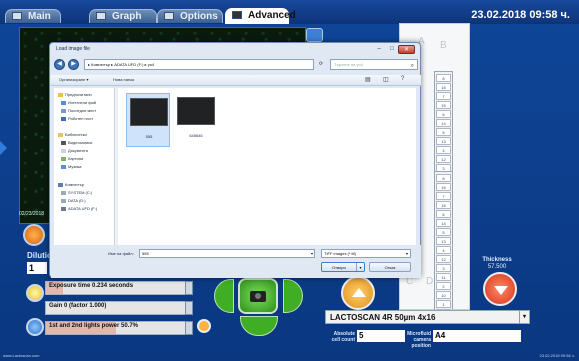 Image resolution: width=579 pixels, height=361 pixels. I want to click on thickness-value: 57.500, so click(497, 267).